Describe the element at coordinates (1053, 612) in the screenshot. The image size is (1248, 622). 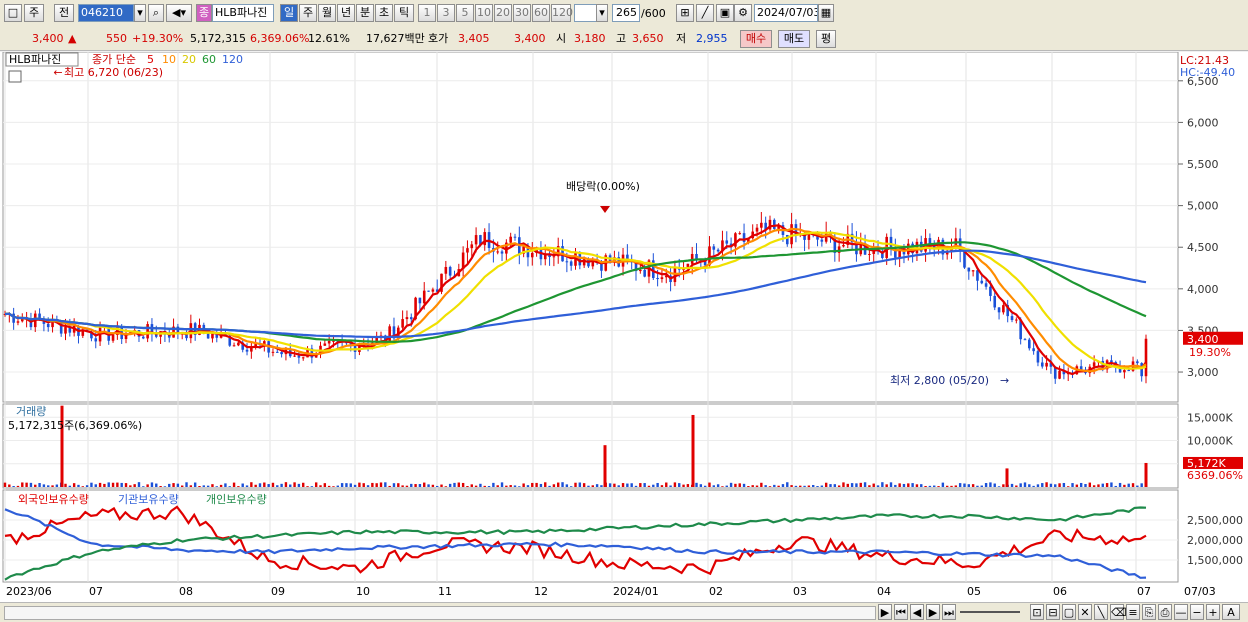
I see `split-icon: ⊟` at that location.